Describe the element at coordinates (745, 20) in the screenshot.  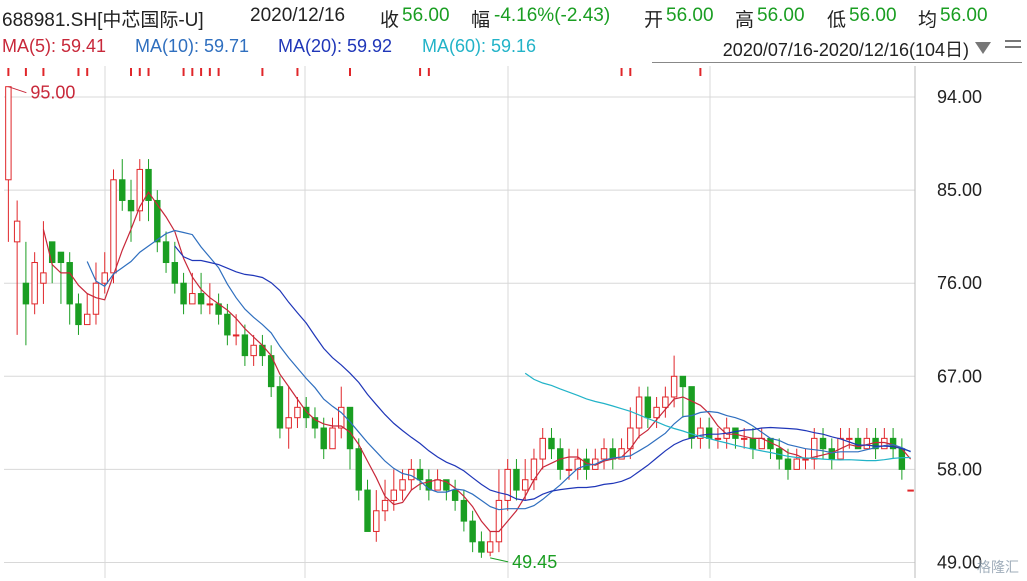
I see `high-label: 高` at that location.